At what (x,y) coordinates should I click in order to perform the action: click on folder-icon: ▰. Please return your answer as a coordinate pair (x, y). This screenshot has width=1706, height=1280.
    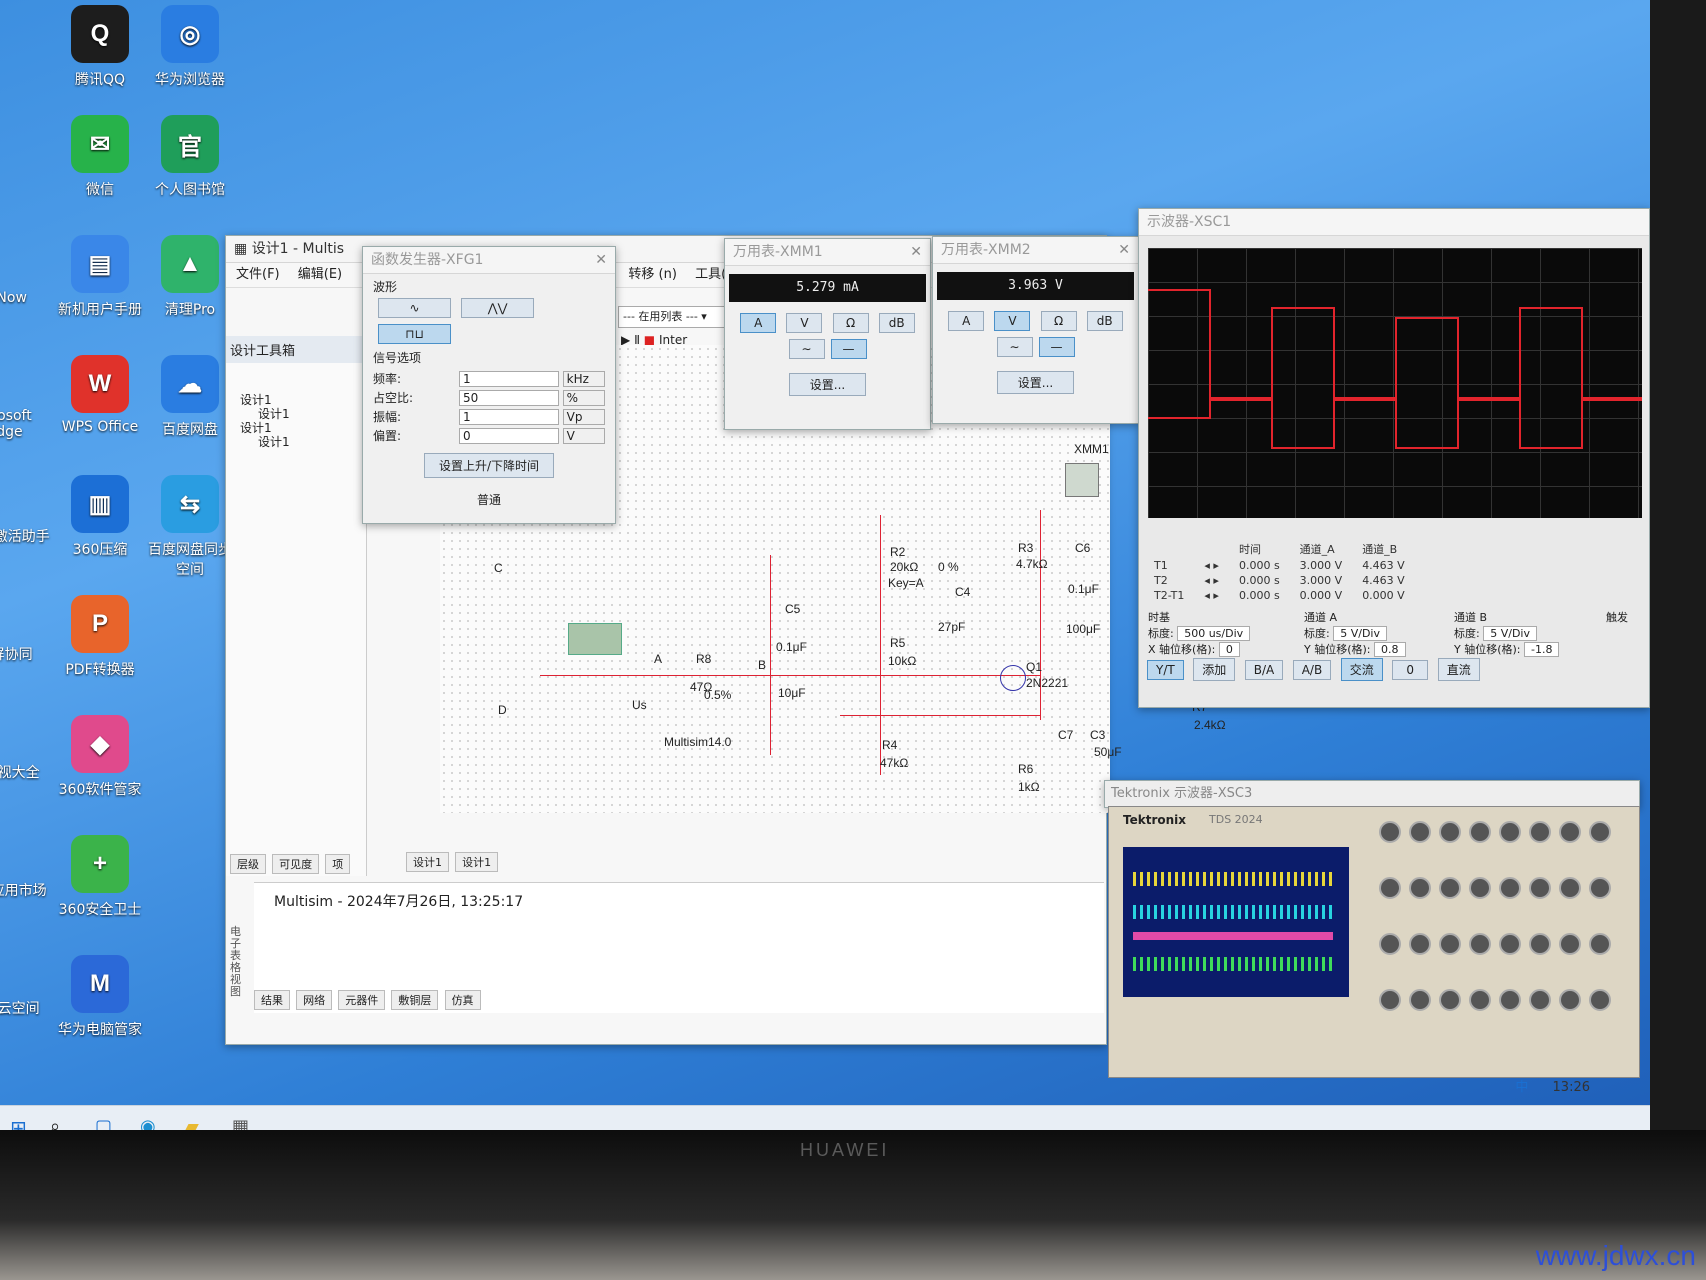
    Looking at the image, I should click on (192, 1123).